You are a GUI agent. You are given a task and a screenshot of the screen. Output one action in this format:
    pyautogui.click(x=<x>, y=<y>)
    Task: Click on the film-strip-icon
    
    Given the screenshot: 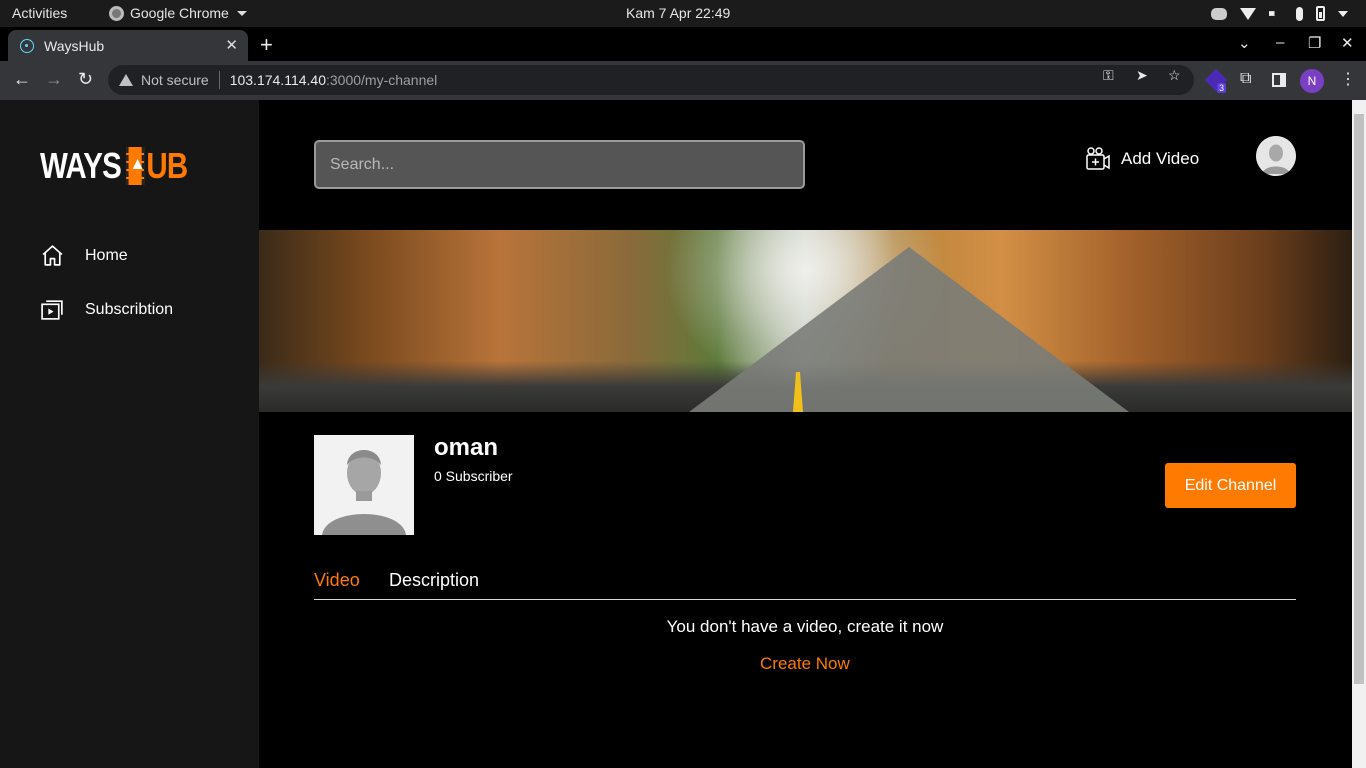 What is the action you would take?
    pyautogui.click(x=134, y=166)
    